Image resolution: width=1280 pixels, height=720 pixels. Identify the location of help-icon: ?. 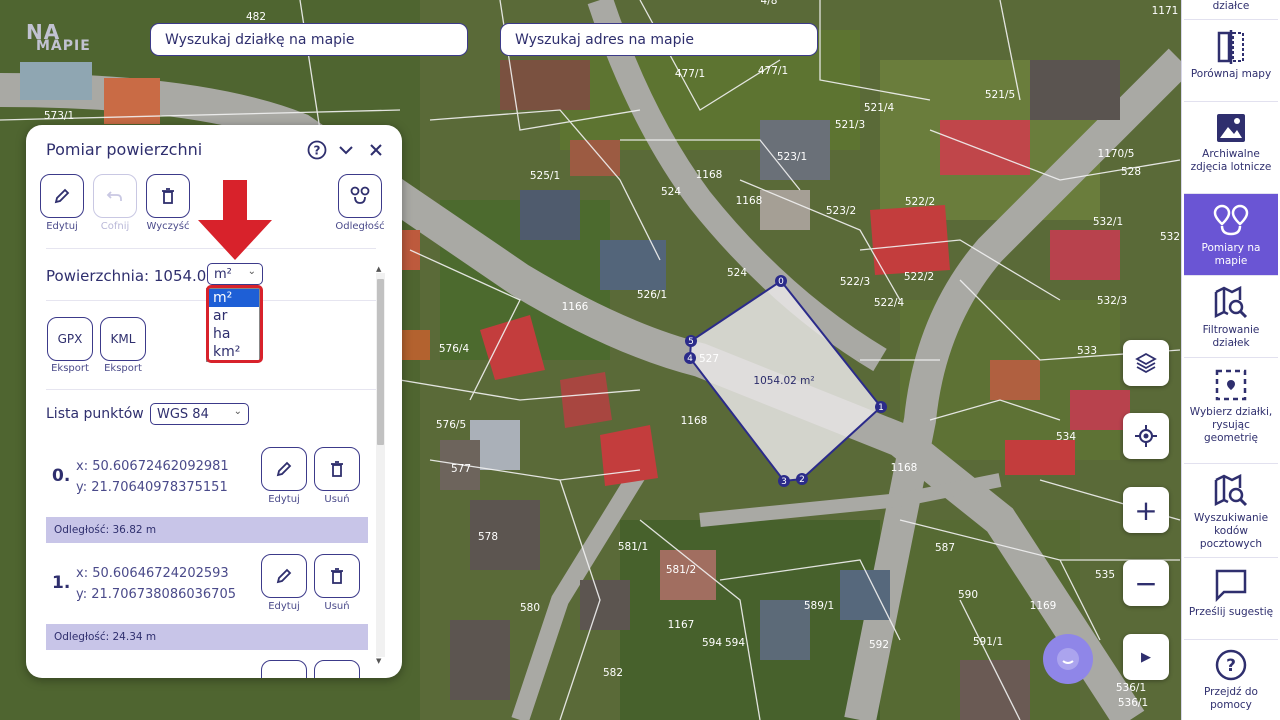
(1231, 665).